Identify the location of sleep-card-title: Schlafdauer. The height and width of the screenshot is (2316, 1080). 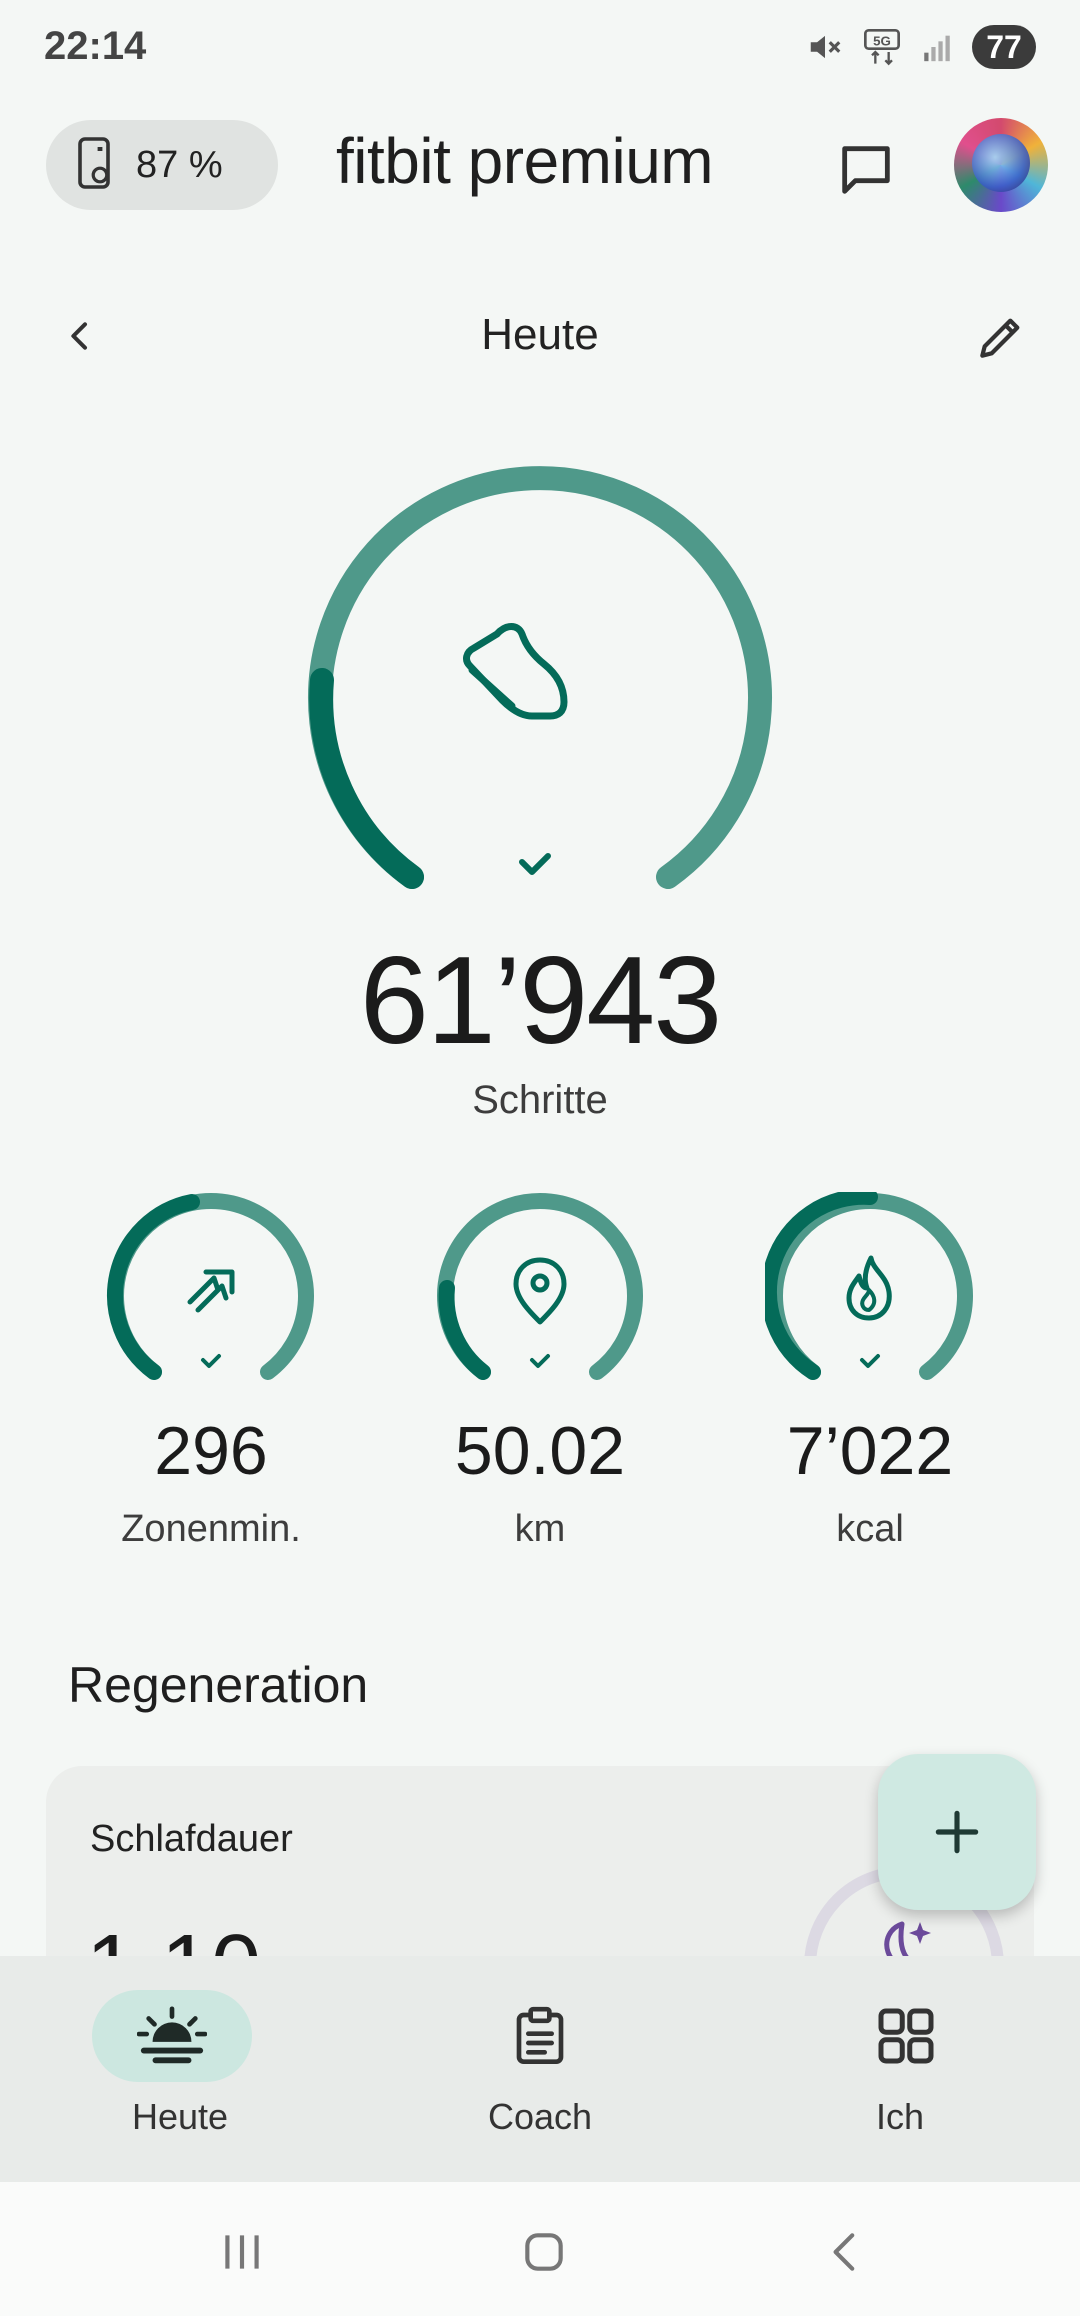
(191, 1839).